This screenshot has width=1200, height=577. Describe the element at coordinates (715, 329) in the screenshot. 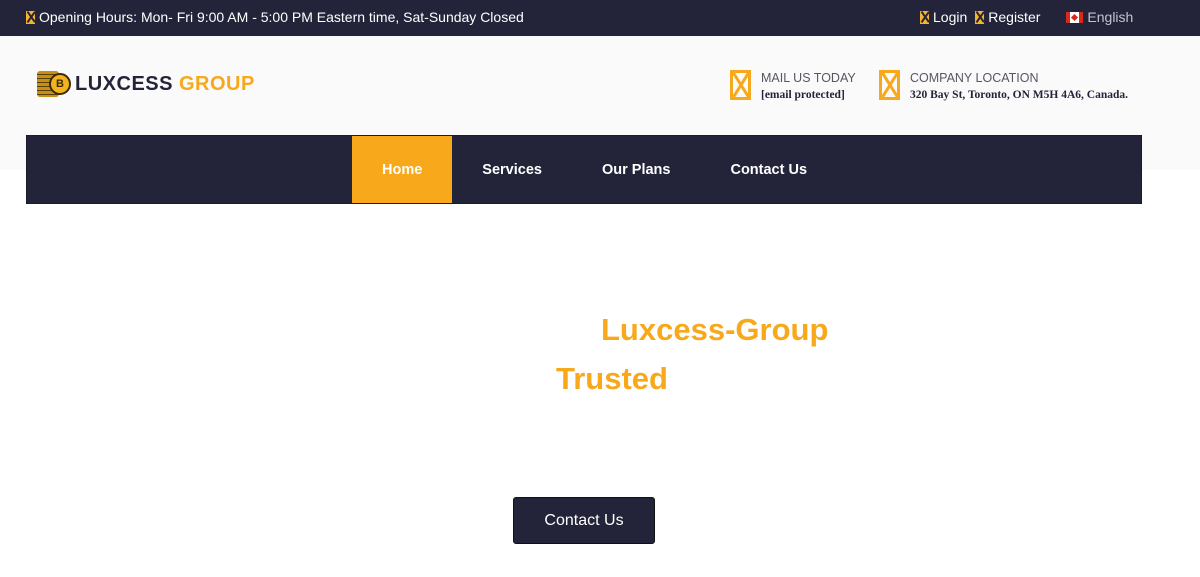

I see `hero-title: Luxcess-Group` at that location.